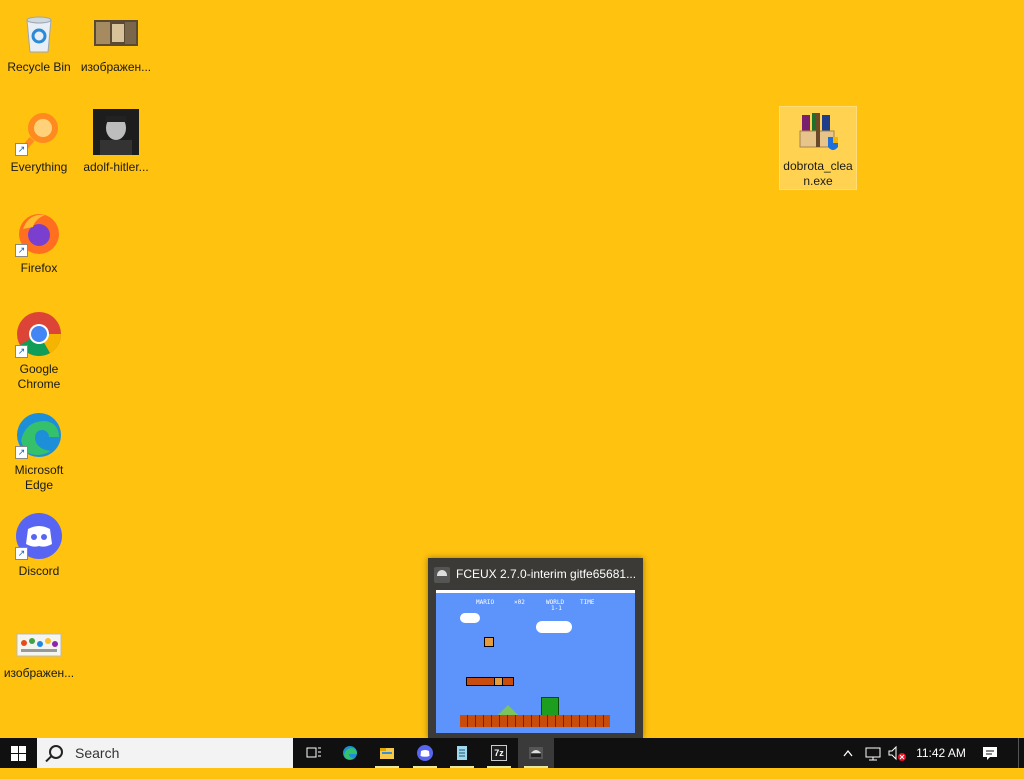 The width and height of the screenshot is (1024, 779). Describe the element at coordinates (39, 233) in the screenshot. I see `firefox-icon: ↗` at that location.